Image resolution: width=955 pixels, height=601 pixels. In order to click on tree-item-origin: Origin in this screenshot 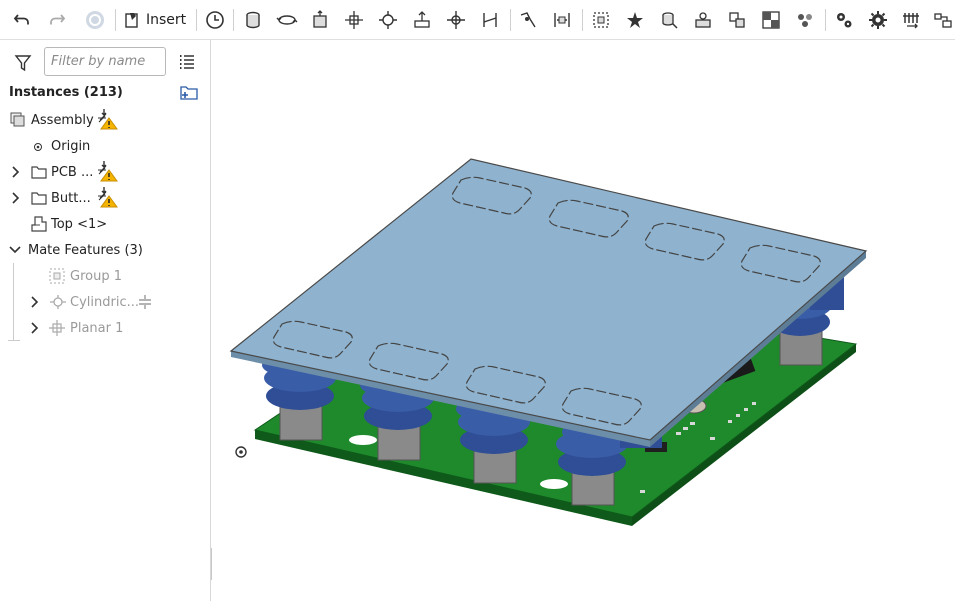, I will do `click(105, 146)`.